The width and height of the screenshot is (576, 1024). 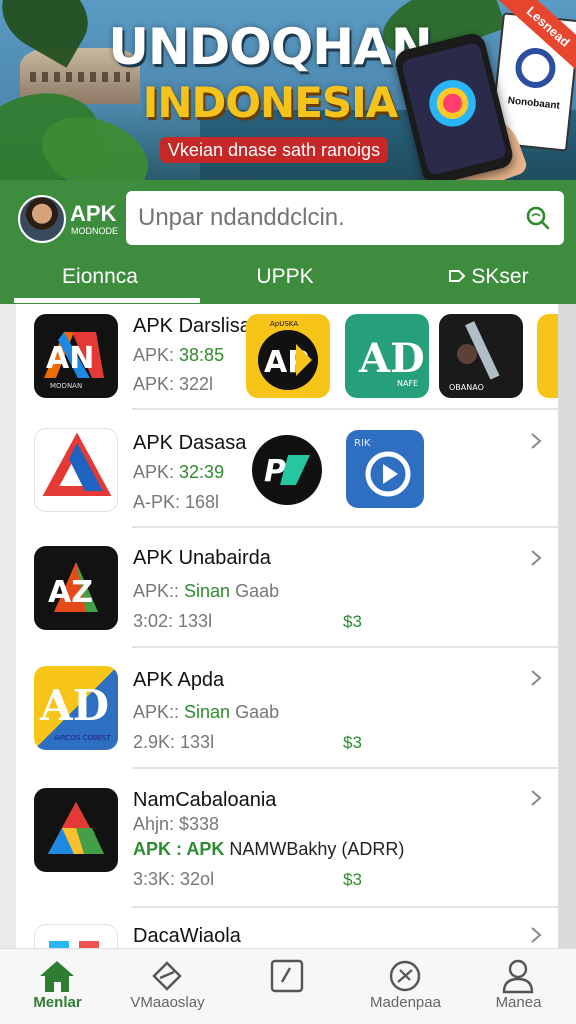 I want to click on edit-square-icon, so click(x=287, y=976).